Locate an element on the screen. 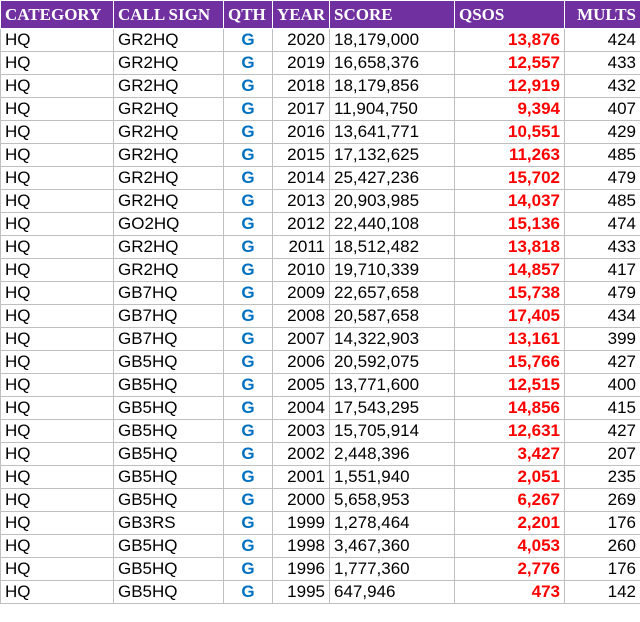  qsos-cell: 13,818 is located at coordinates (509, 247).